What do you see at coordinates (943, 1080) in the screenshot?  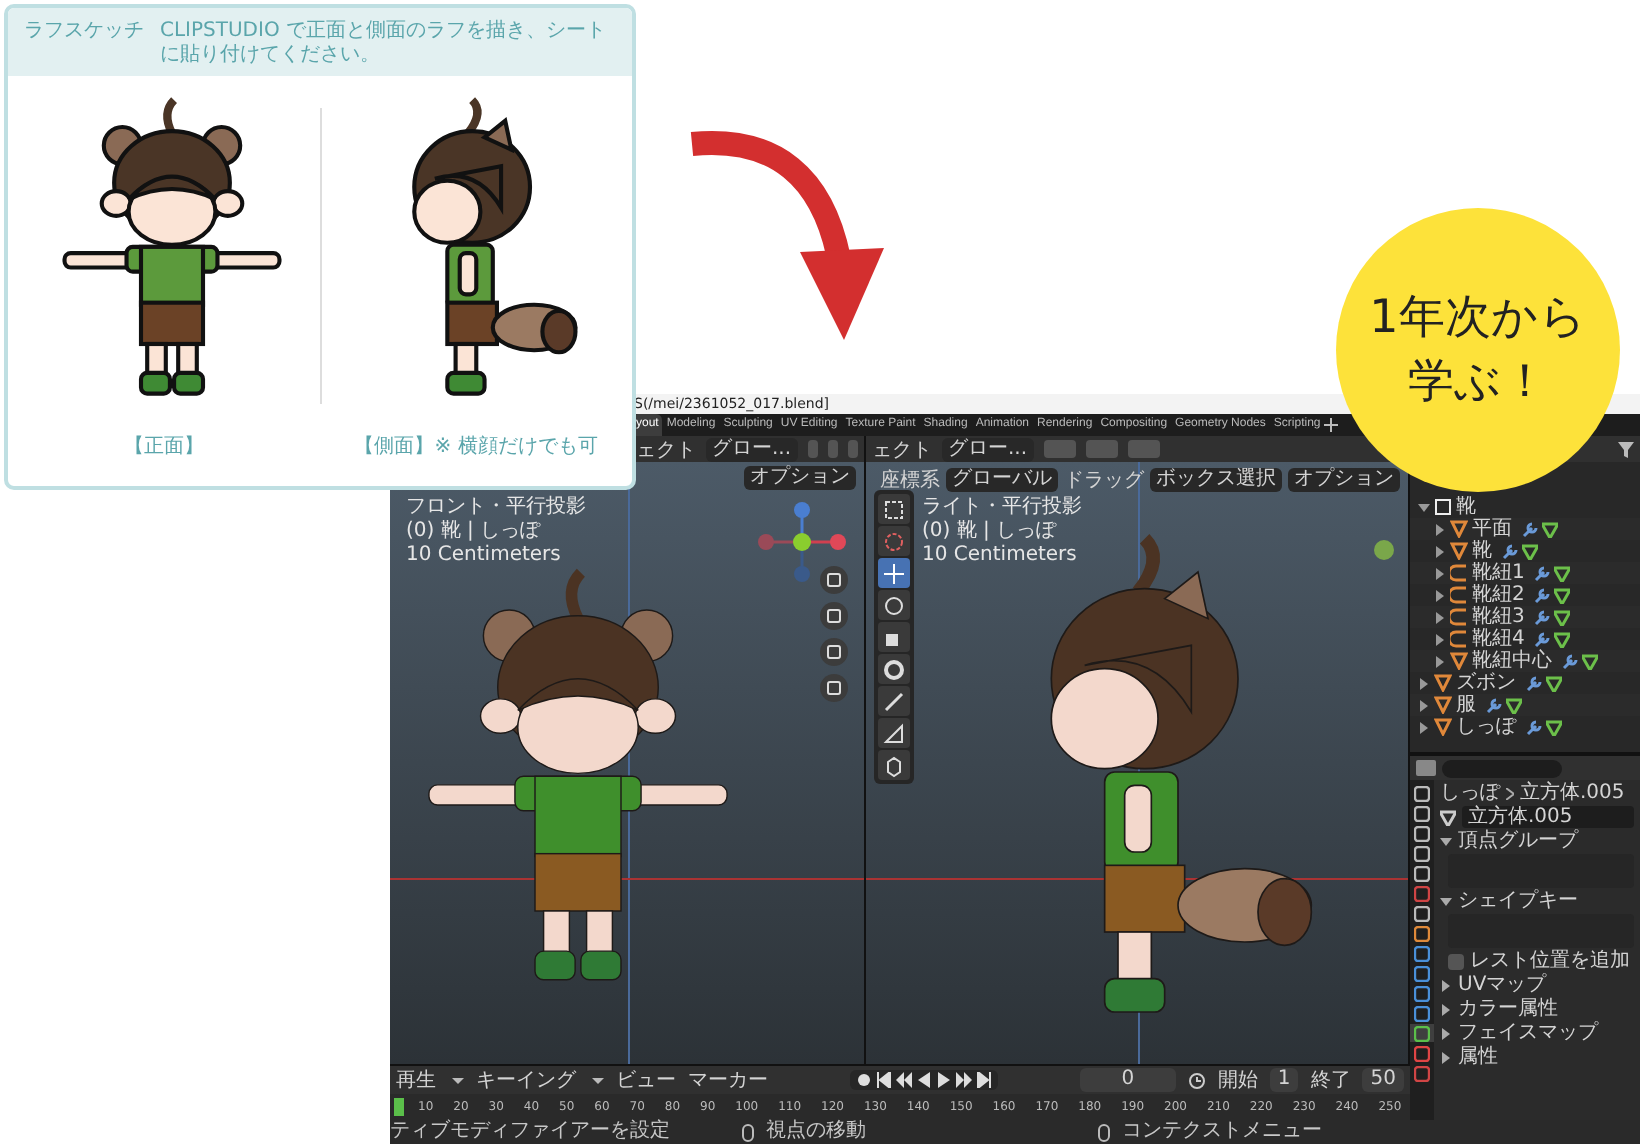 I see `play-icon` at bounding box center [943, 1080].